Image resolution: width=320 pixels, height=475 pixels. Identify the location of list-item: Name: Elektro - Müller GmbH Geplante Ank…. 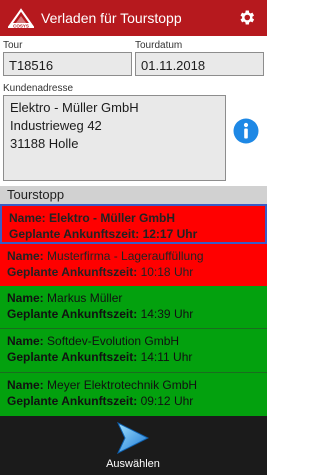
(133, 224).